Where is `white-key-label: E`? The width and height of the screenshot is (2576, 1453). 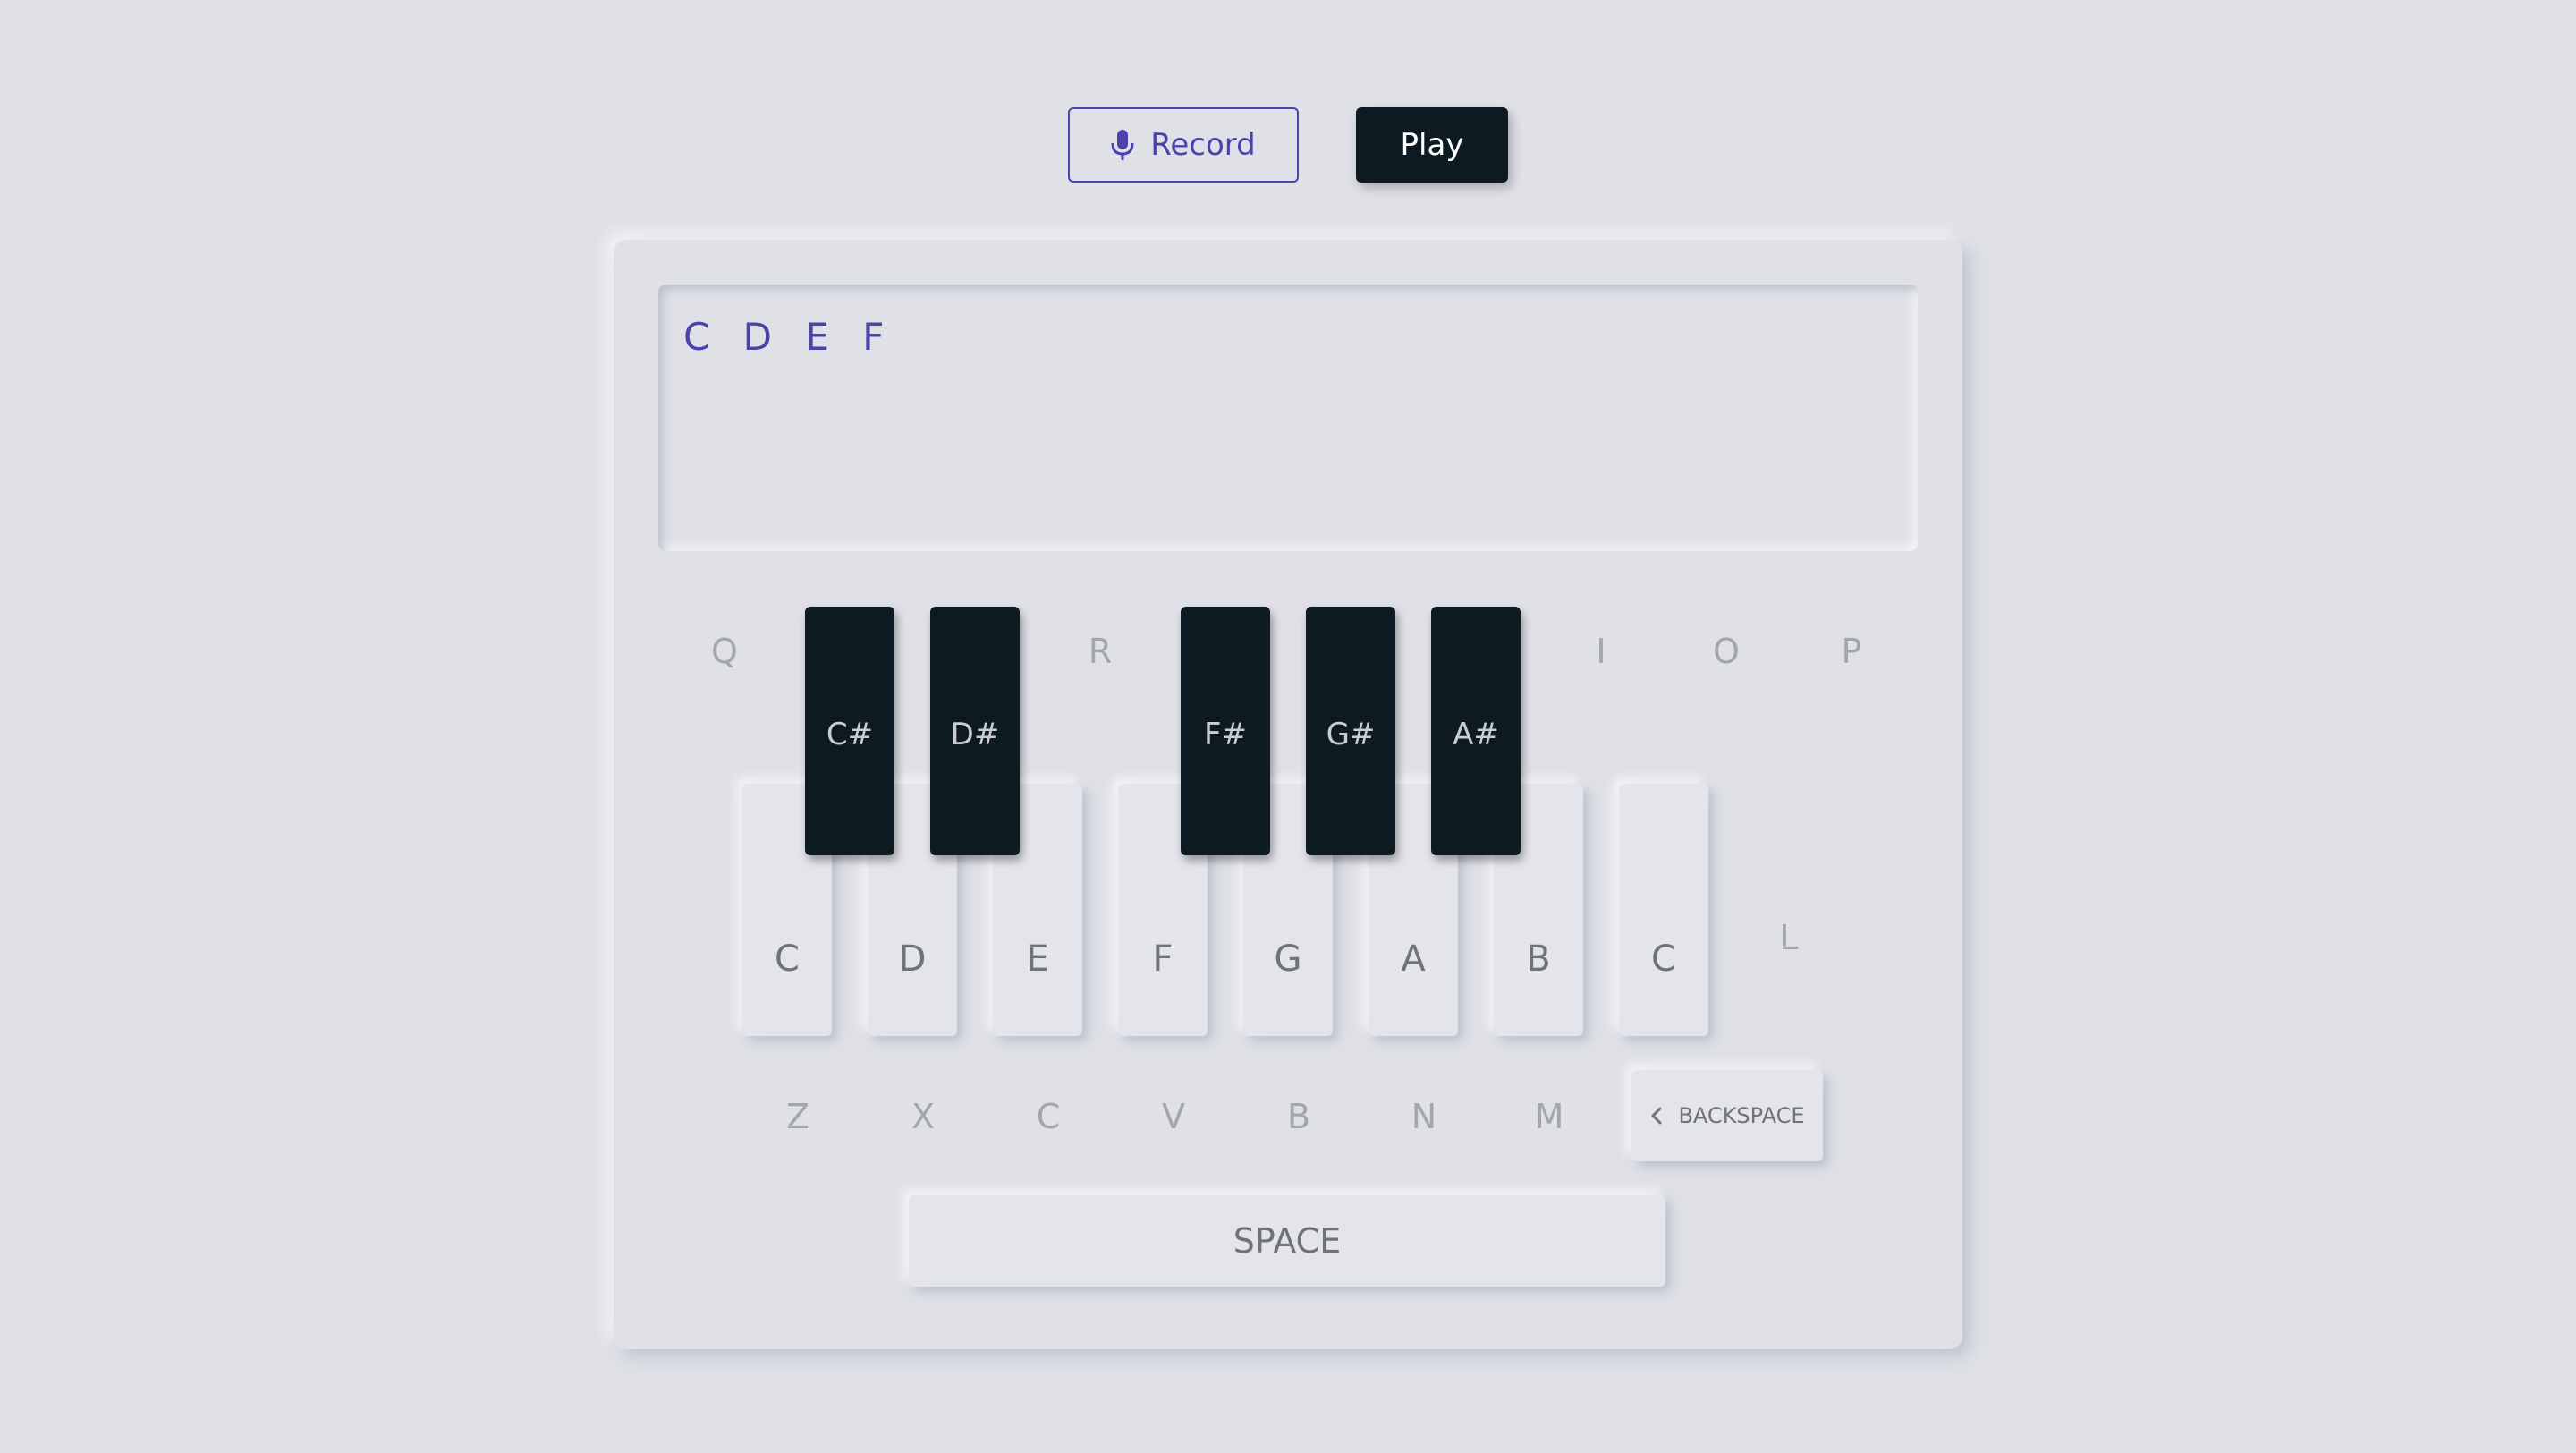 white-key-label: E is located at coordinates (1037, 959).